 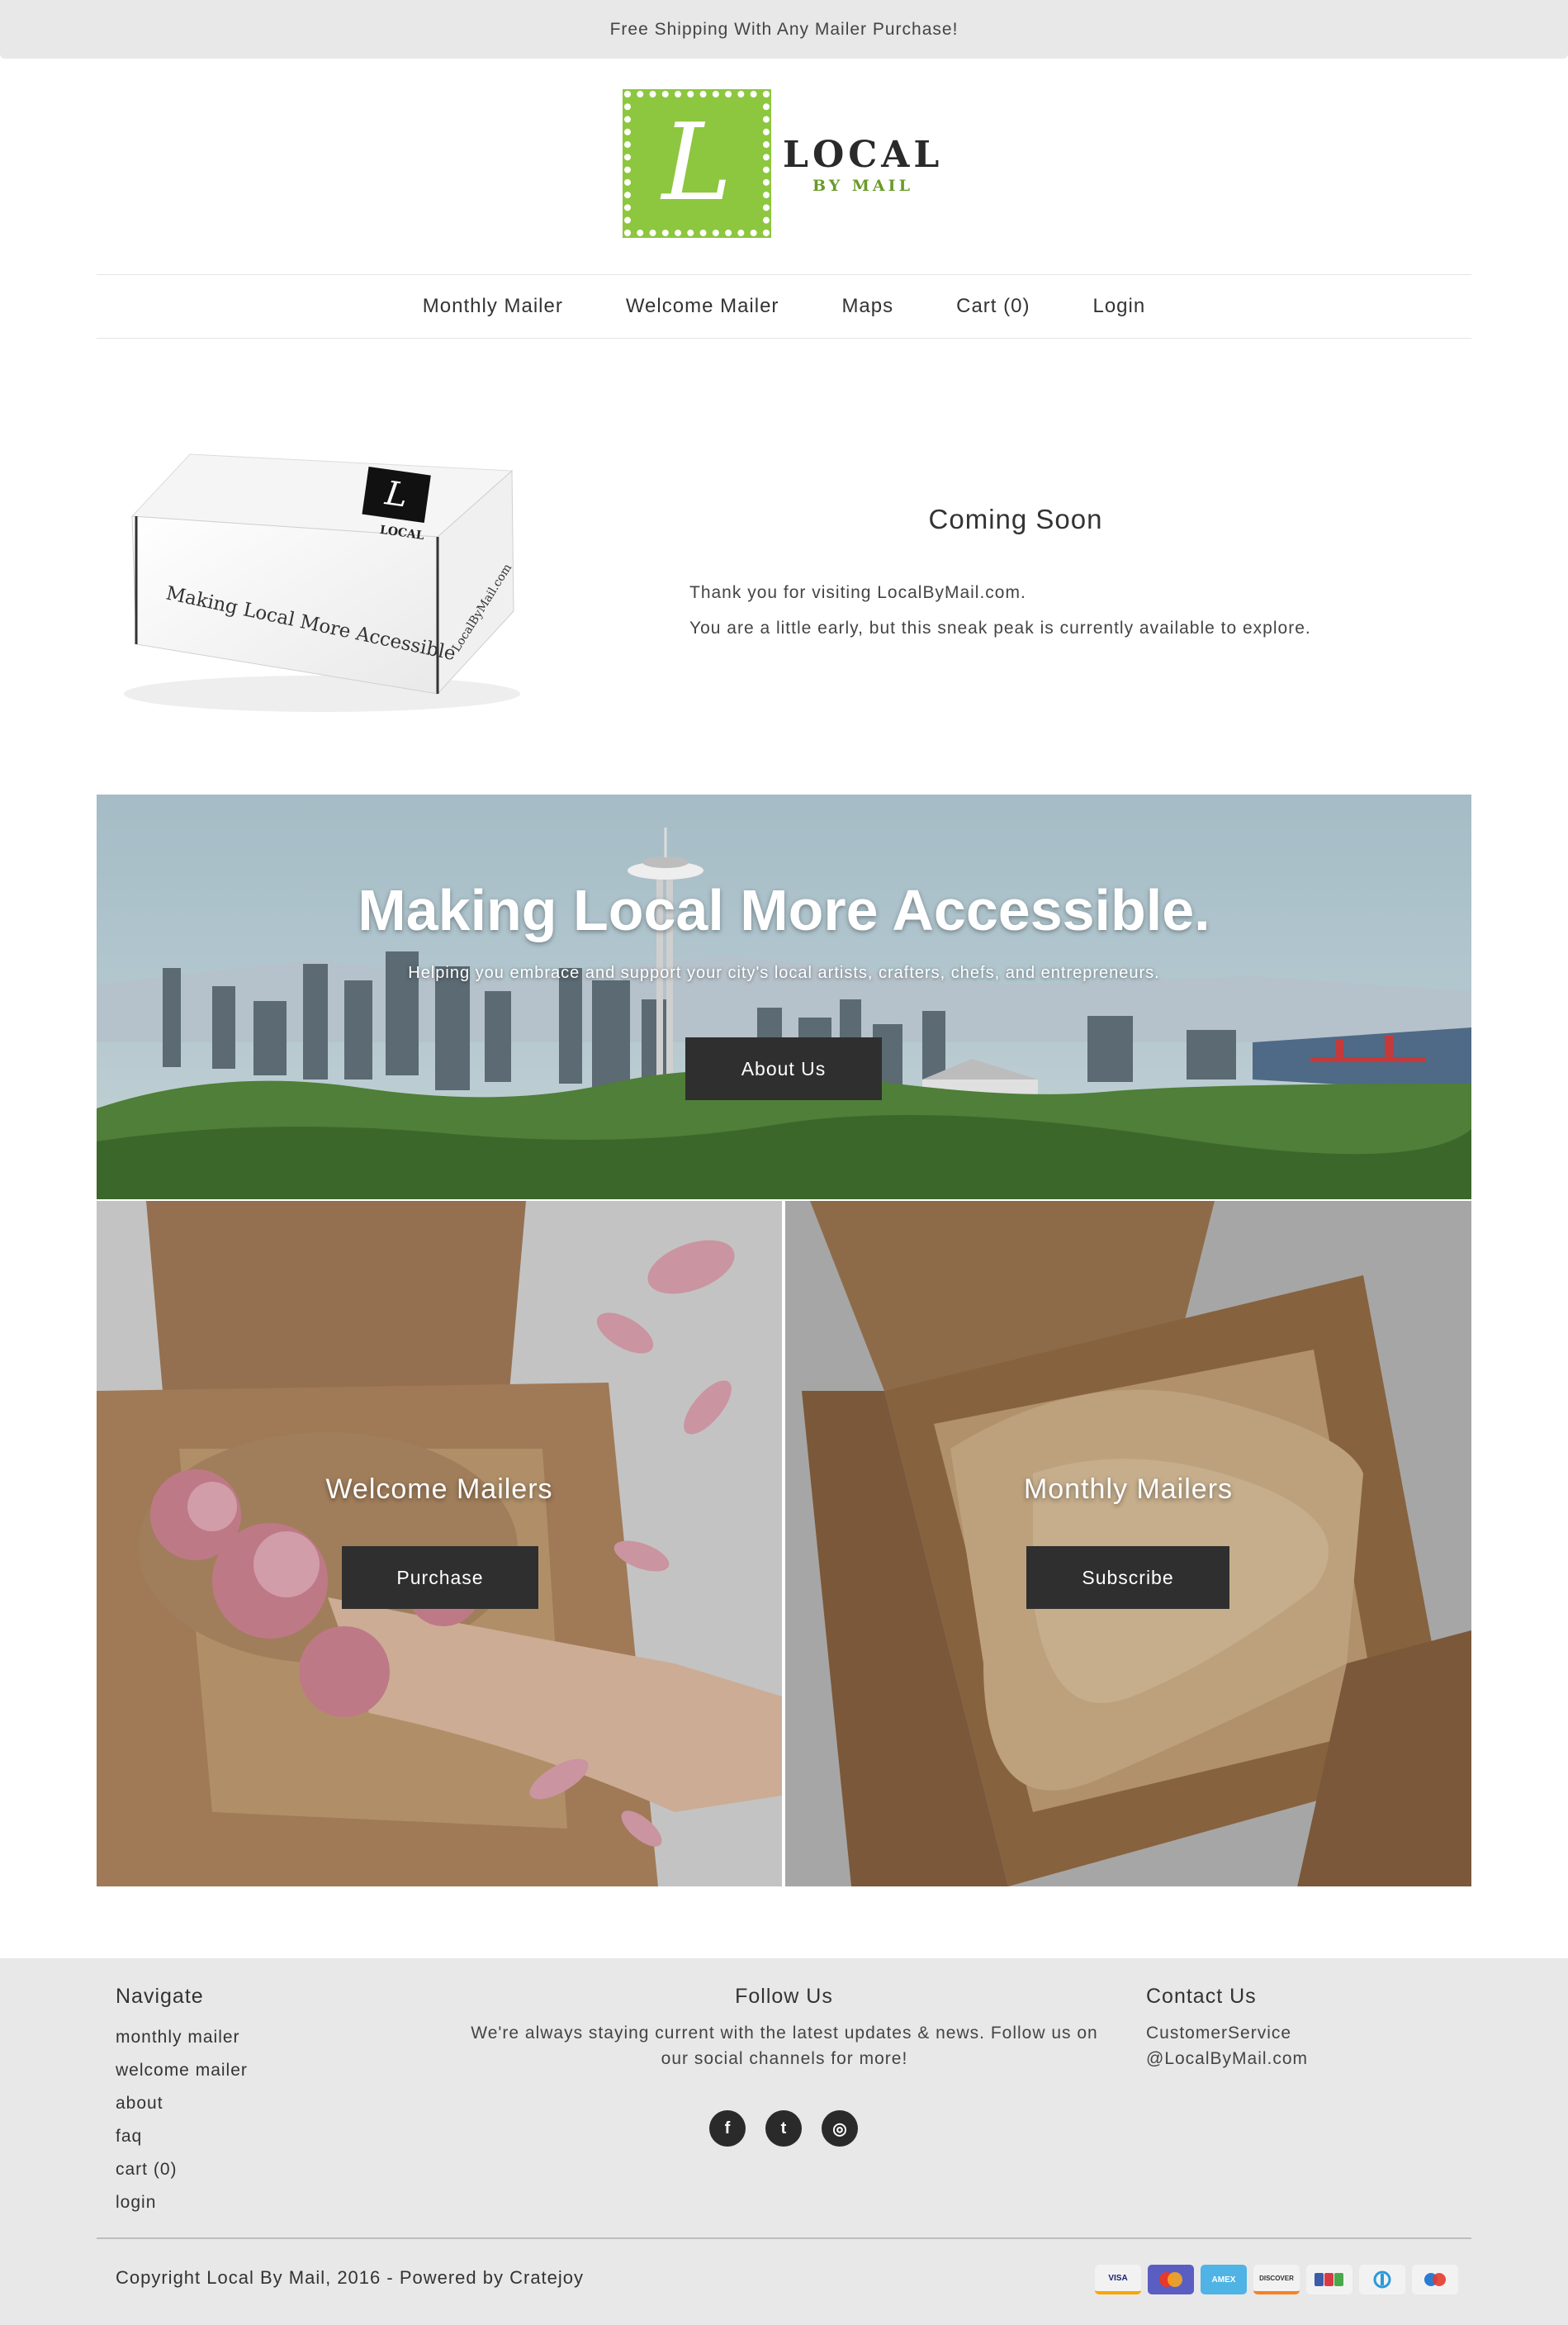 What do you see at coordinates (783, 1068) in the screenshot?
I see `about-us-button: About Us` at bounding box center [783, 1068].